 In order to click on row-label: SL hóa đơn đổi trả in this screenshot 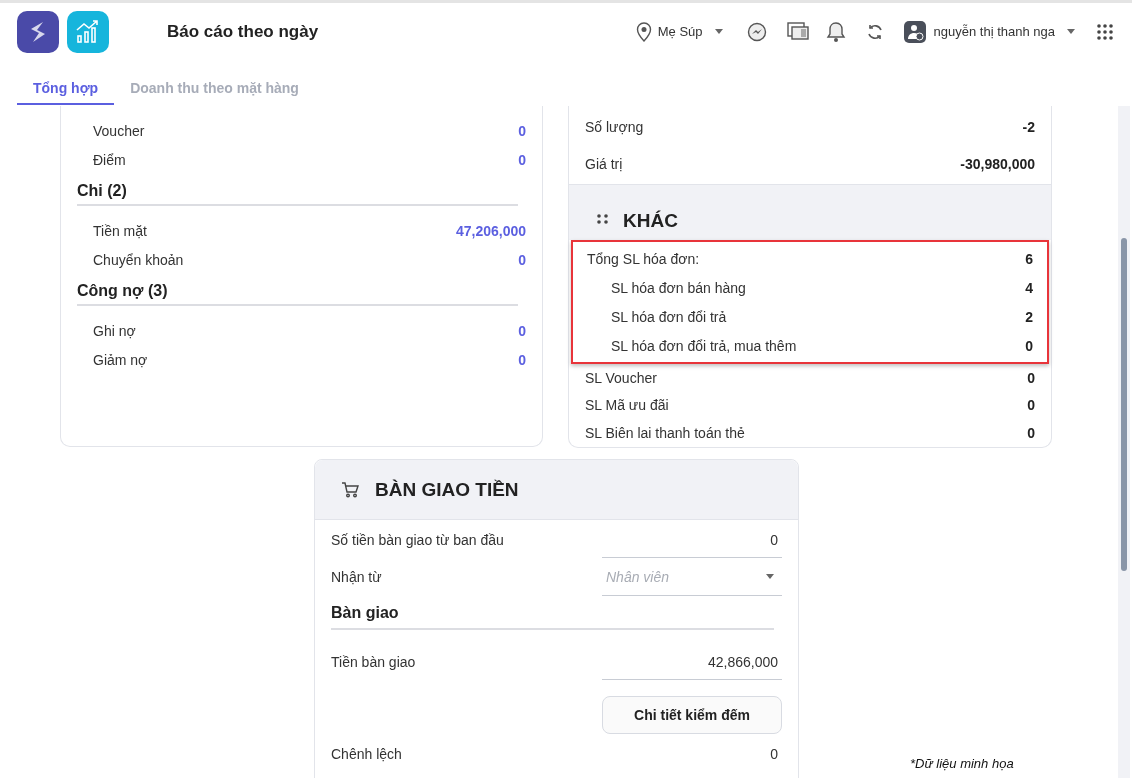, I will do `click(668, 317)`.